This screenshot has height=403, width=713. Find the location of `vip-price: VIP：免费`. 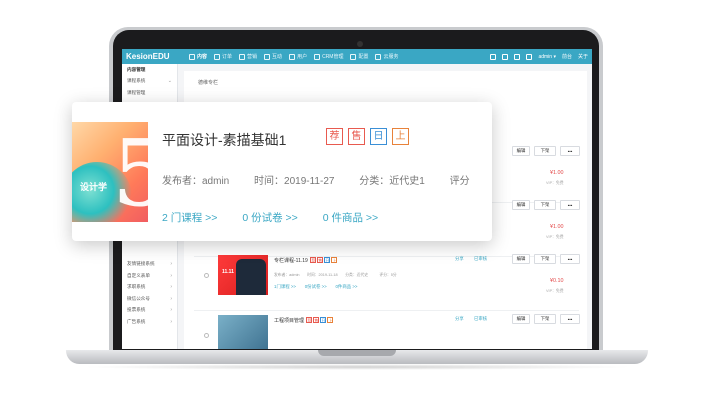

vip-price: VIP：免费 is located at coordinates (555, 183).